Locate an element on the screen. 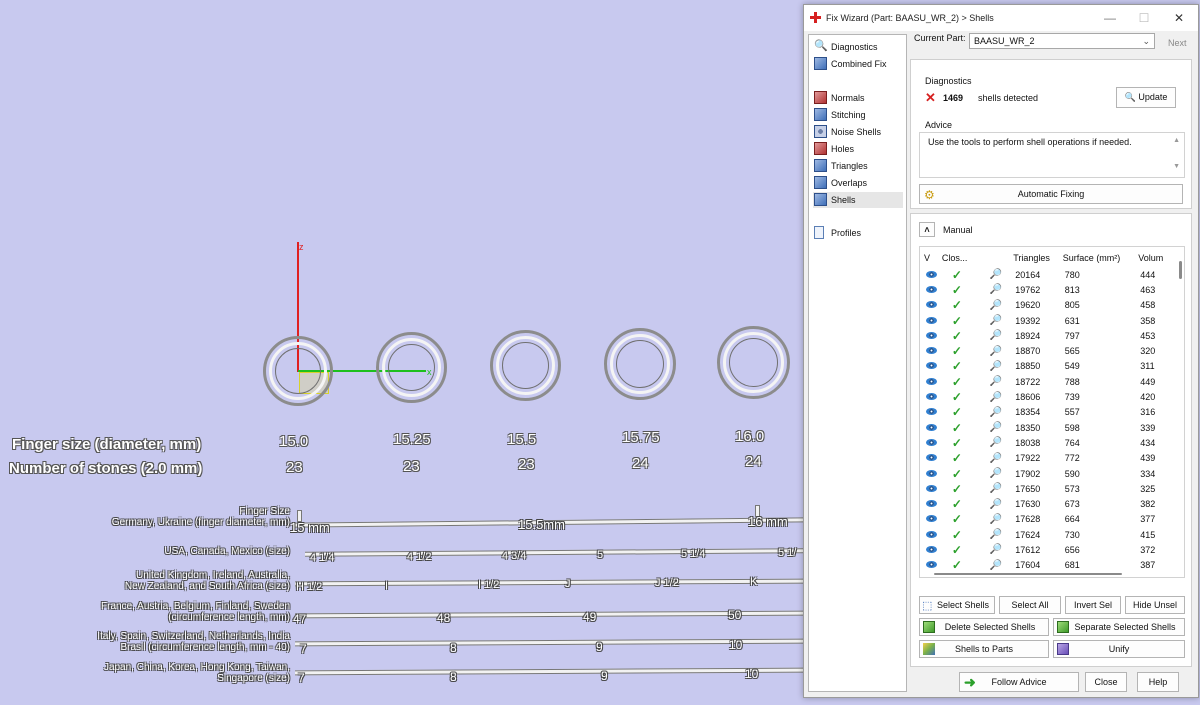  current-part-select: BAASU_WR_2 ⌄ is located at coordinates (1062, 41).